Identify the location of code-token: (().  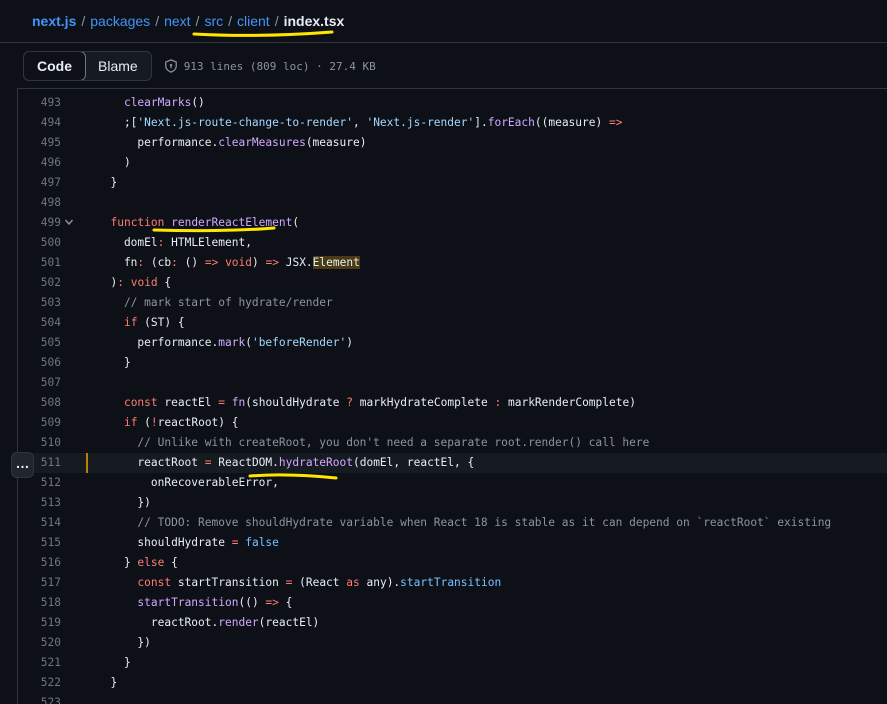
(252, 602).